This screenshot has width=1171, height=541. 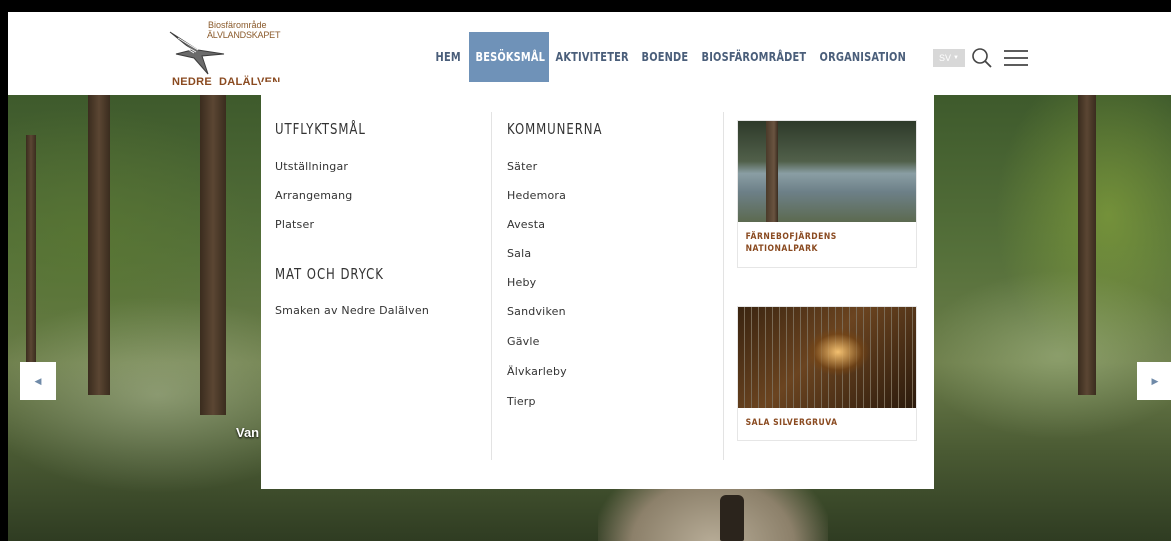 What do you see at coordinates (592, 57) in the screenshot?
I see `nav-item-aktiviteter: AKTIVITETER` at bounding box center [592, 57].